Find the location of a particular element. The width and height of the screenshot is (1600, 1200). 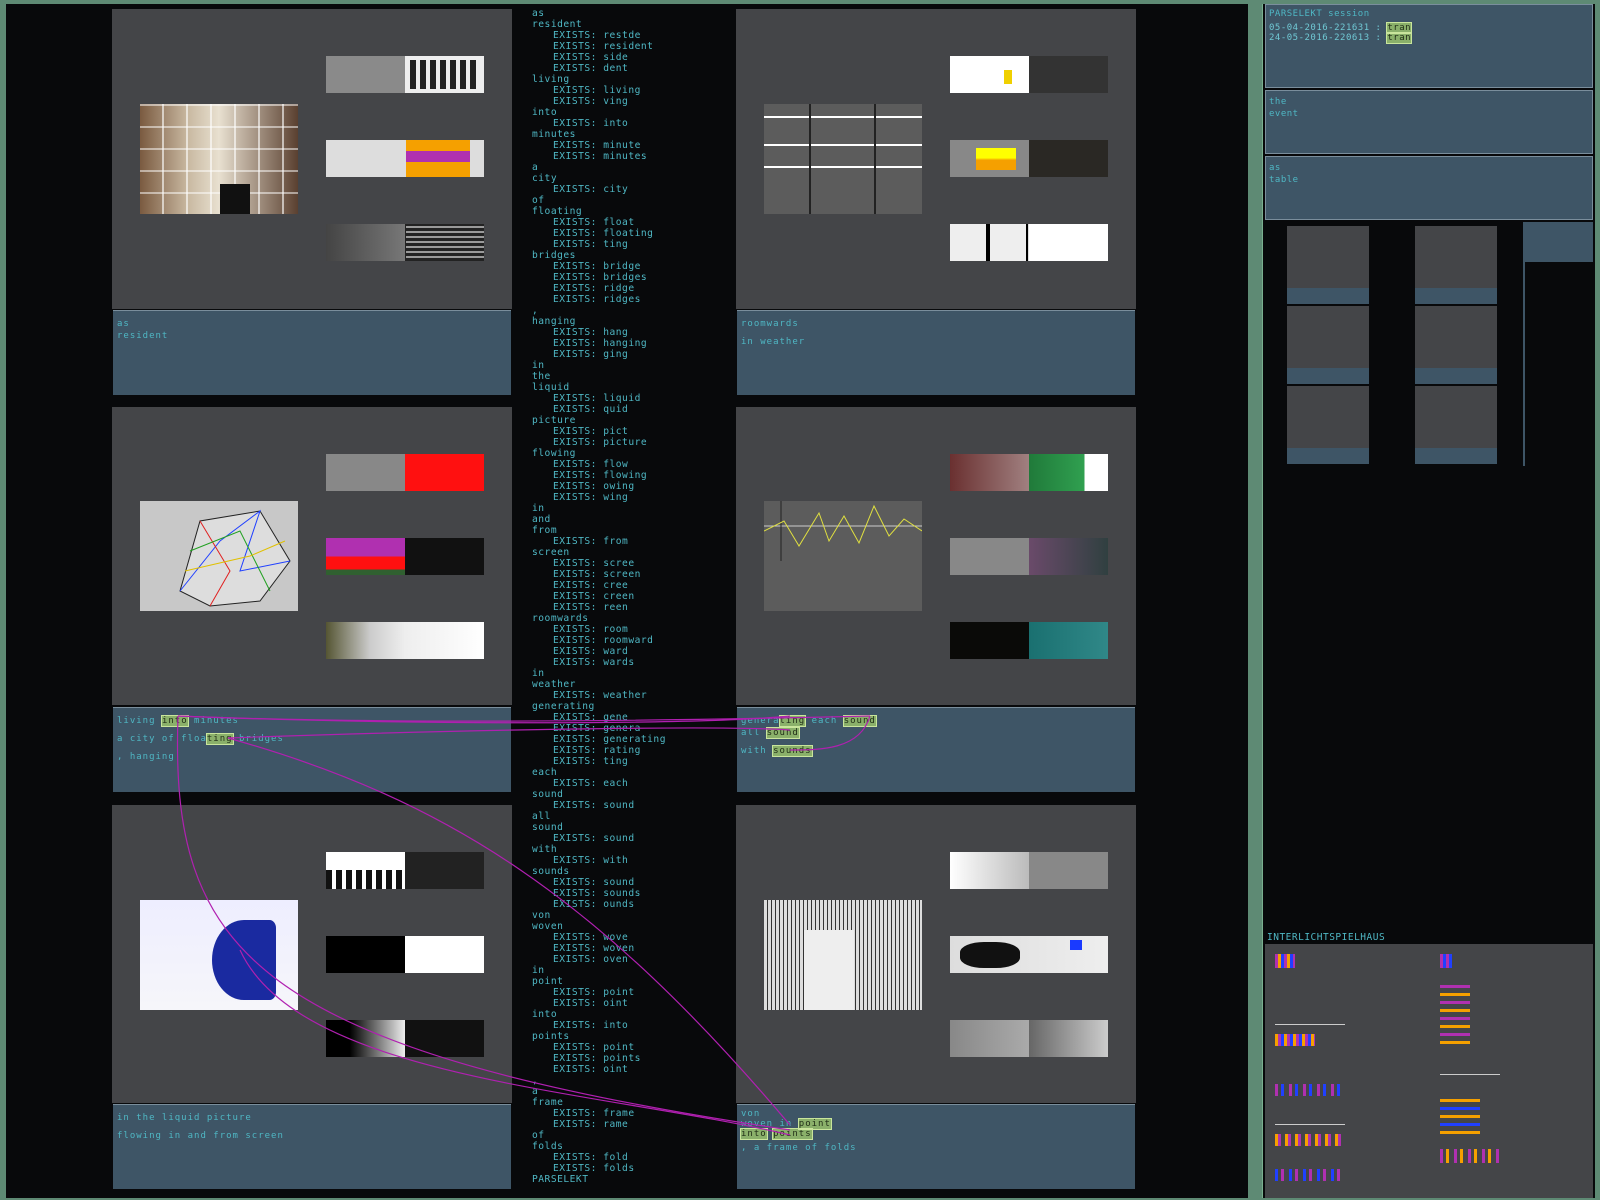

exists-entry: EXISTS: gene is located at coordinates (632, 717).